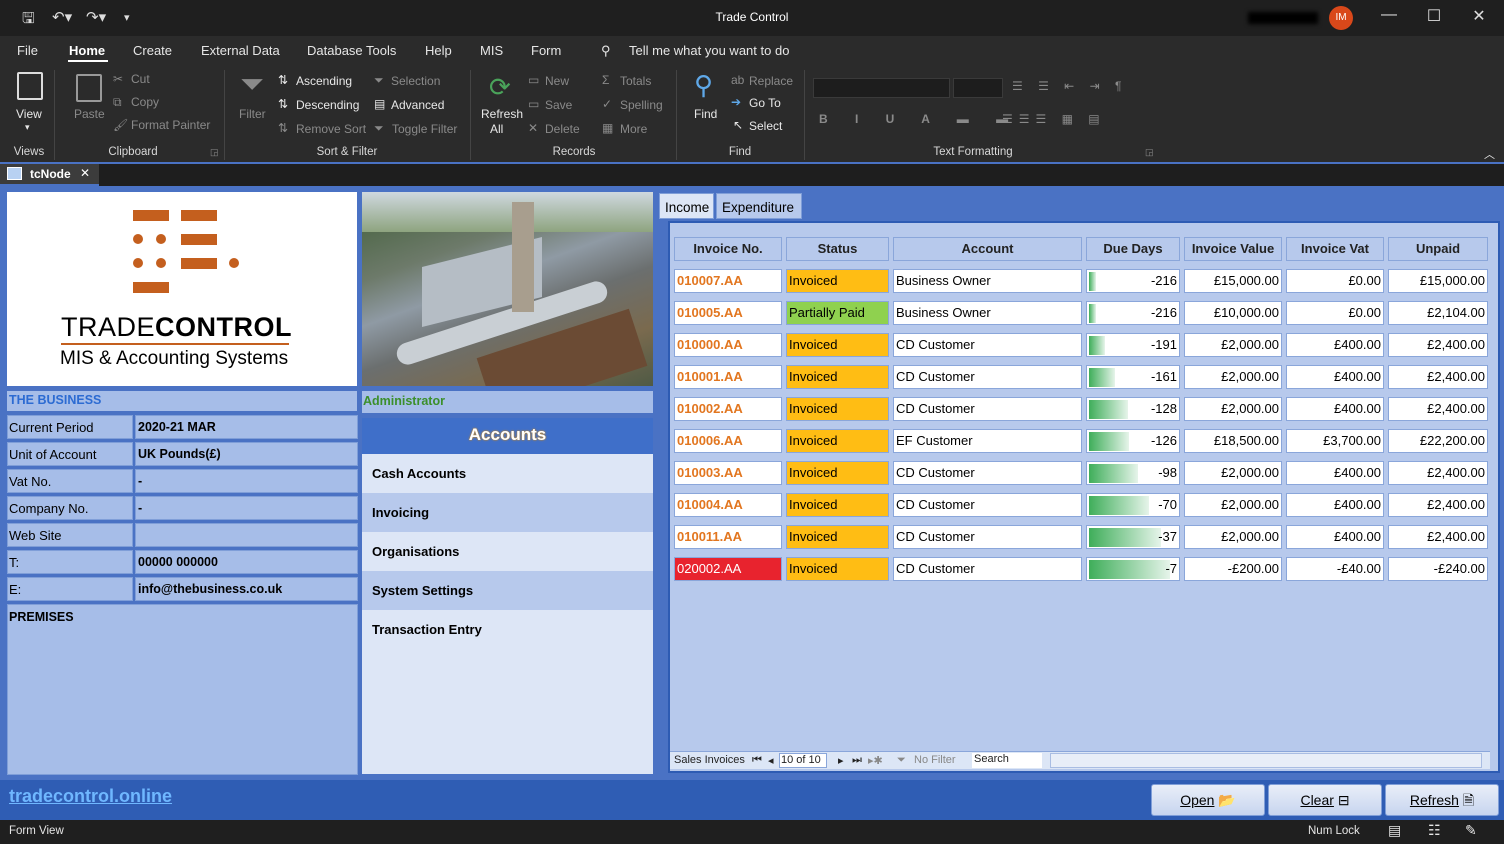  I want to click on open-button: Open 📂, so click(1208, 800).